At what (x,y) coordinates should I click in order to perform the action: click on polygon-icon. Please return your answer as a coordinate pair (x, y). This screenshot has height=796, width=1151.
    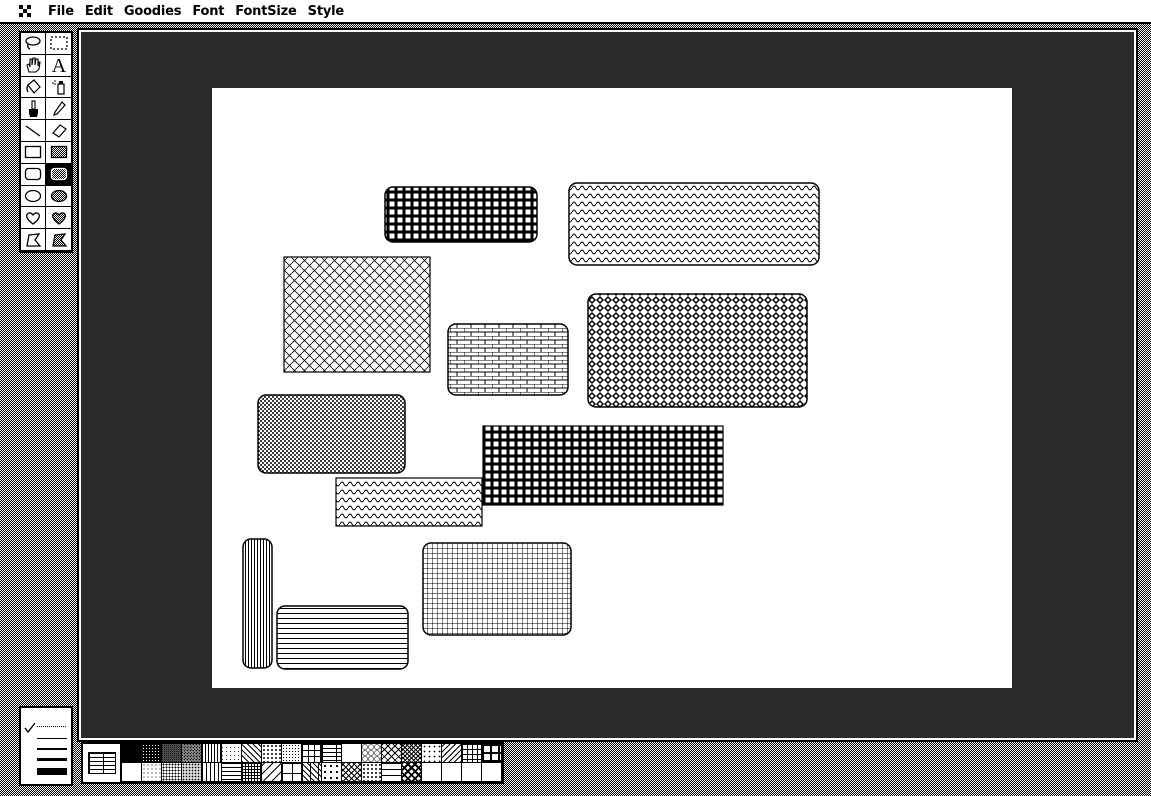
    Looking at the image, I should click on (34, 239).